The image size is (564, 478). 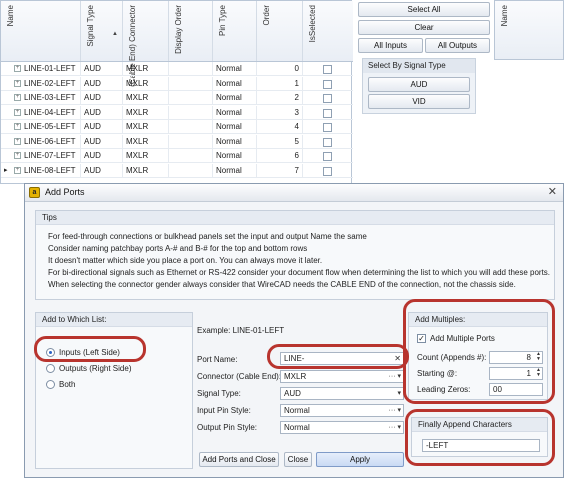 I want to click on header-name: Name, so click(x=41, y=31).